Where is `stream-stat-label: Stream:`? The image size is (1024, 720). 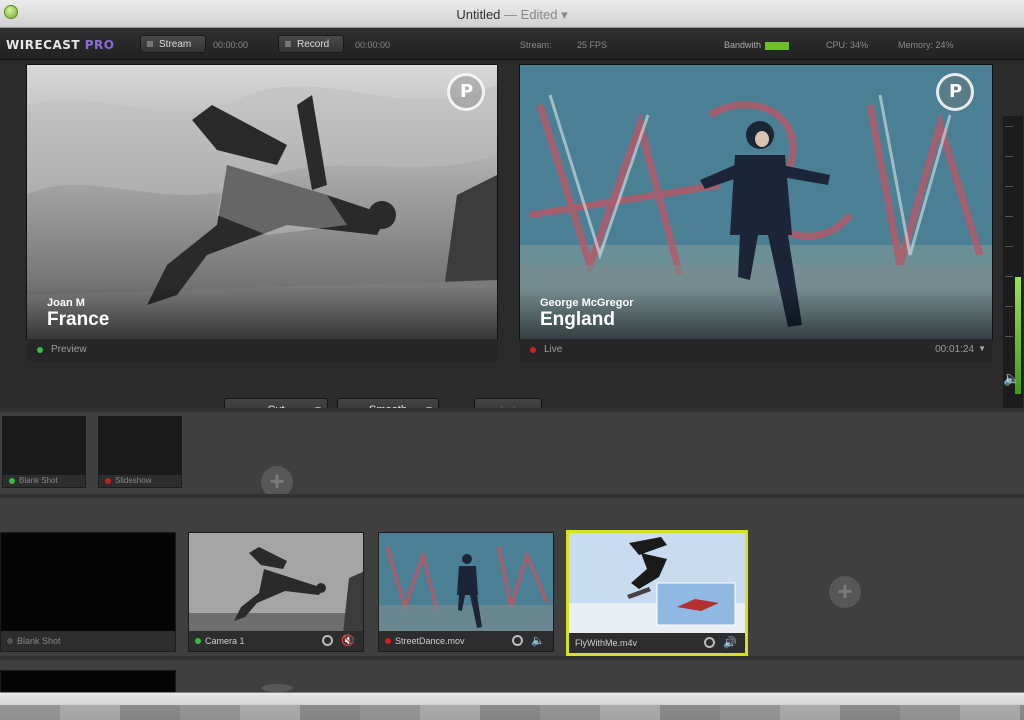 stream-stat-label: Stream: is located at coordinates (536, 45).